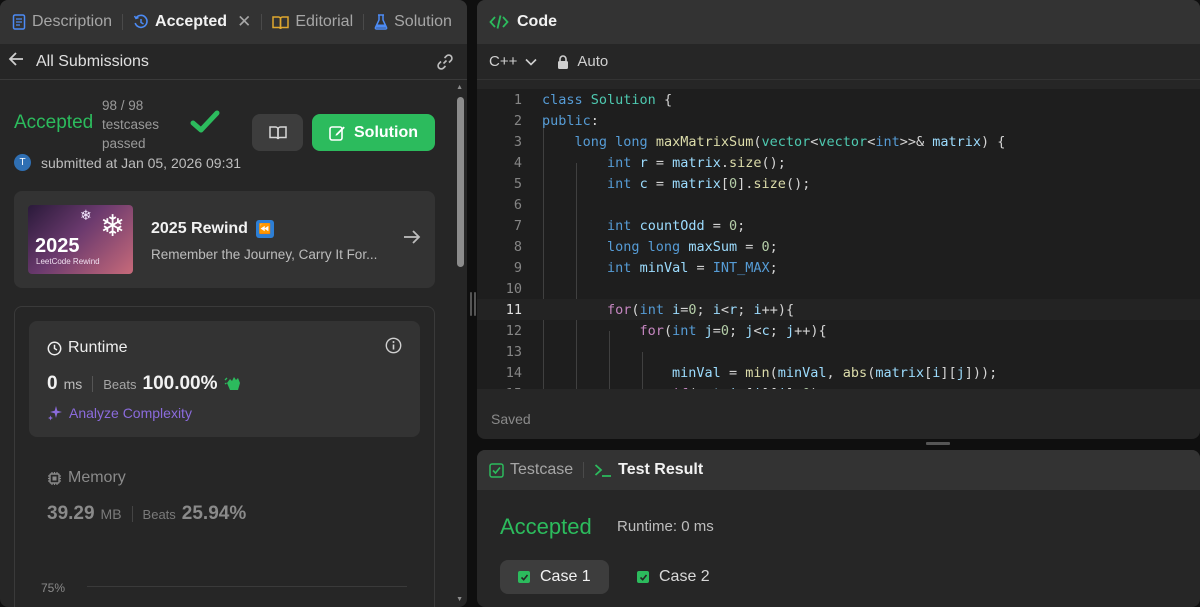 The image size is (1200, 607). What do you see at coordinates (838, 288) in the screenshot?
I see `code-line: 10` at bounding box center [838, 288].